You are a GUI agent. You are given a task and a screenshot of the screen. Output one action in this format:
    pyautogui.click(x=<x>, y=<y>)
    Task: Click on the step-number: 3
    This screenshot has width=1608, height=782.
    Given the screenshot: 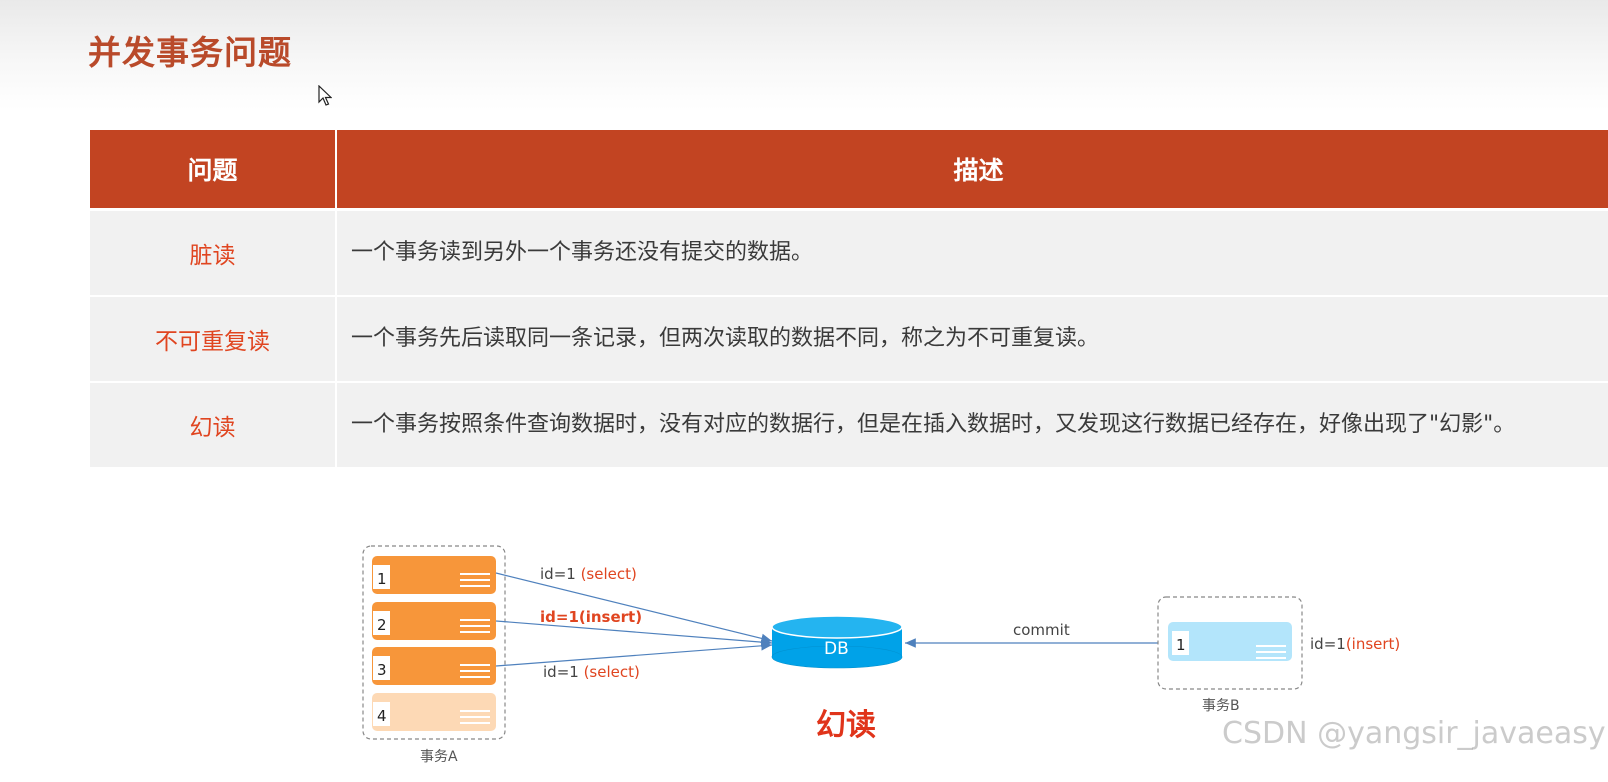 What is the action you would take?
    pyautogui.click(x=382, y=670)
    